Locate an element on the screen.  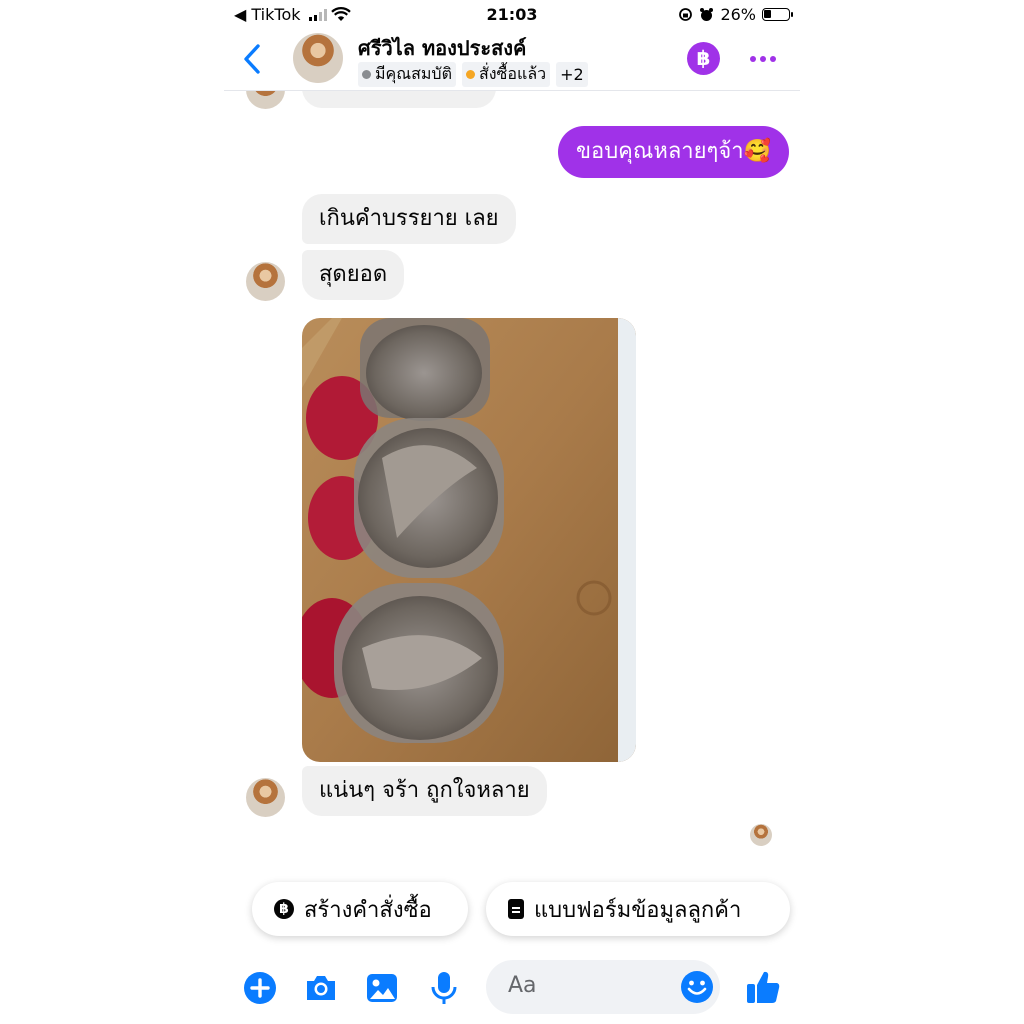
battery-percent: 26% is located at coordinates (738, 14).